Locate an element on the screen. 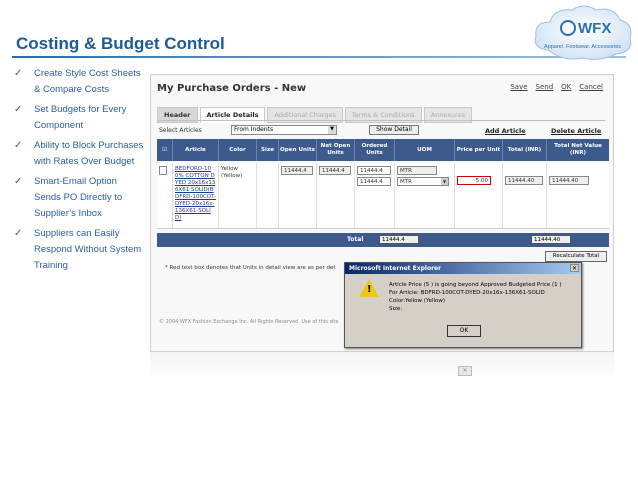 The image size is (638, 493). page-title: My Purchase Orders - New is located at coordinates (232, 88).